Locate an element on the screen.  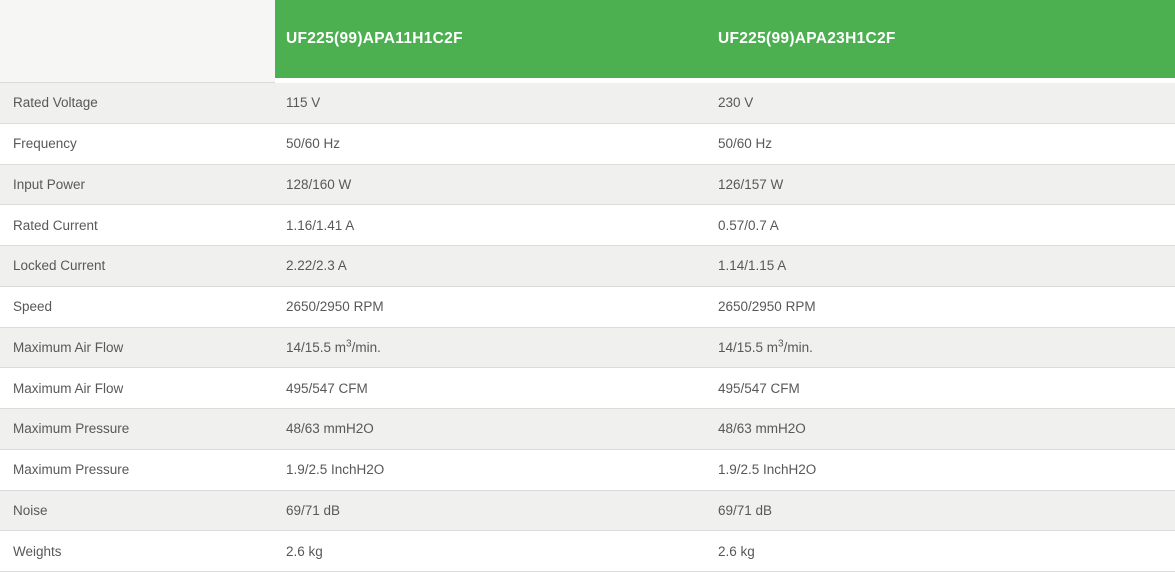
header-model-2: UF225(99)APA23H1C2F is located at coordinates (941, 41).